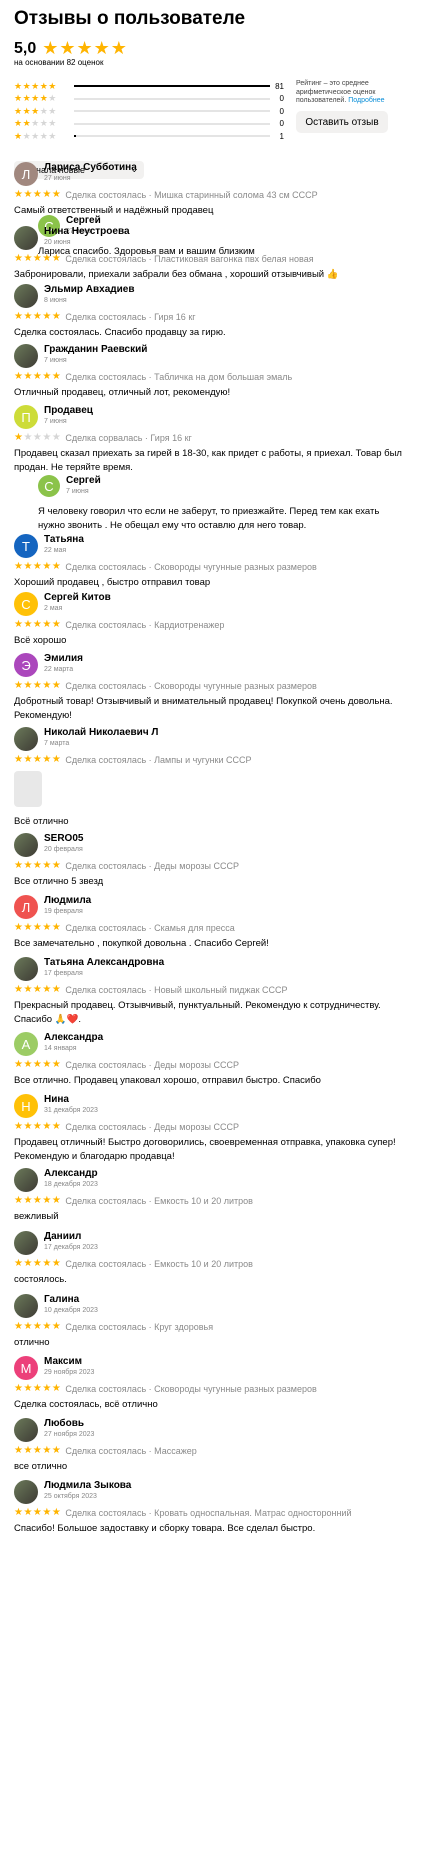 The width and height of the screenshot is (422, 1876). I want to click on reviewer-name: Николай Николаевич Л, so click(101, 732).